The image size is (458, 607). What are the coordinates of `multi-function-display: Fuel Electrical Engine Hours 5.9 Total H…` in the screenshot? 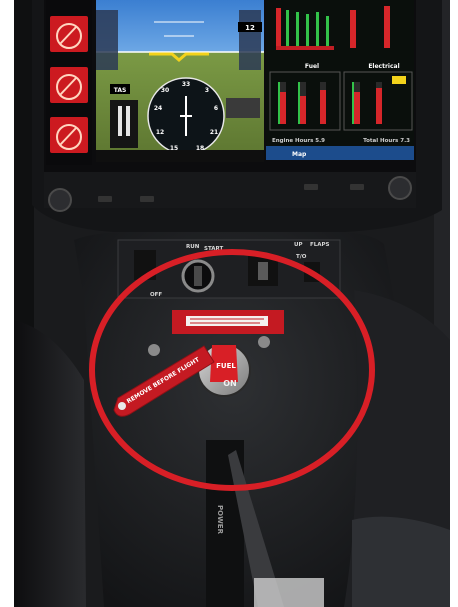 It's located at (340, 80).